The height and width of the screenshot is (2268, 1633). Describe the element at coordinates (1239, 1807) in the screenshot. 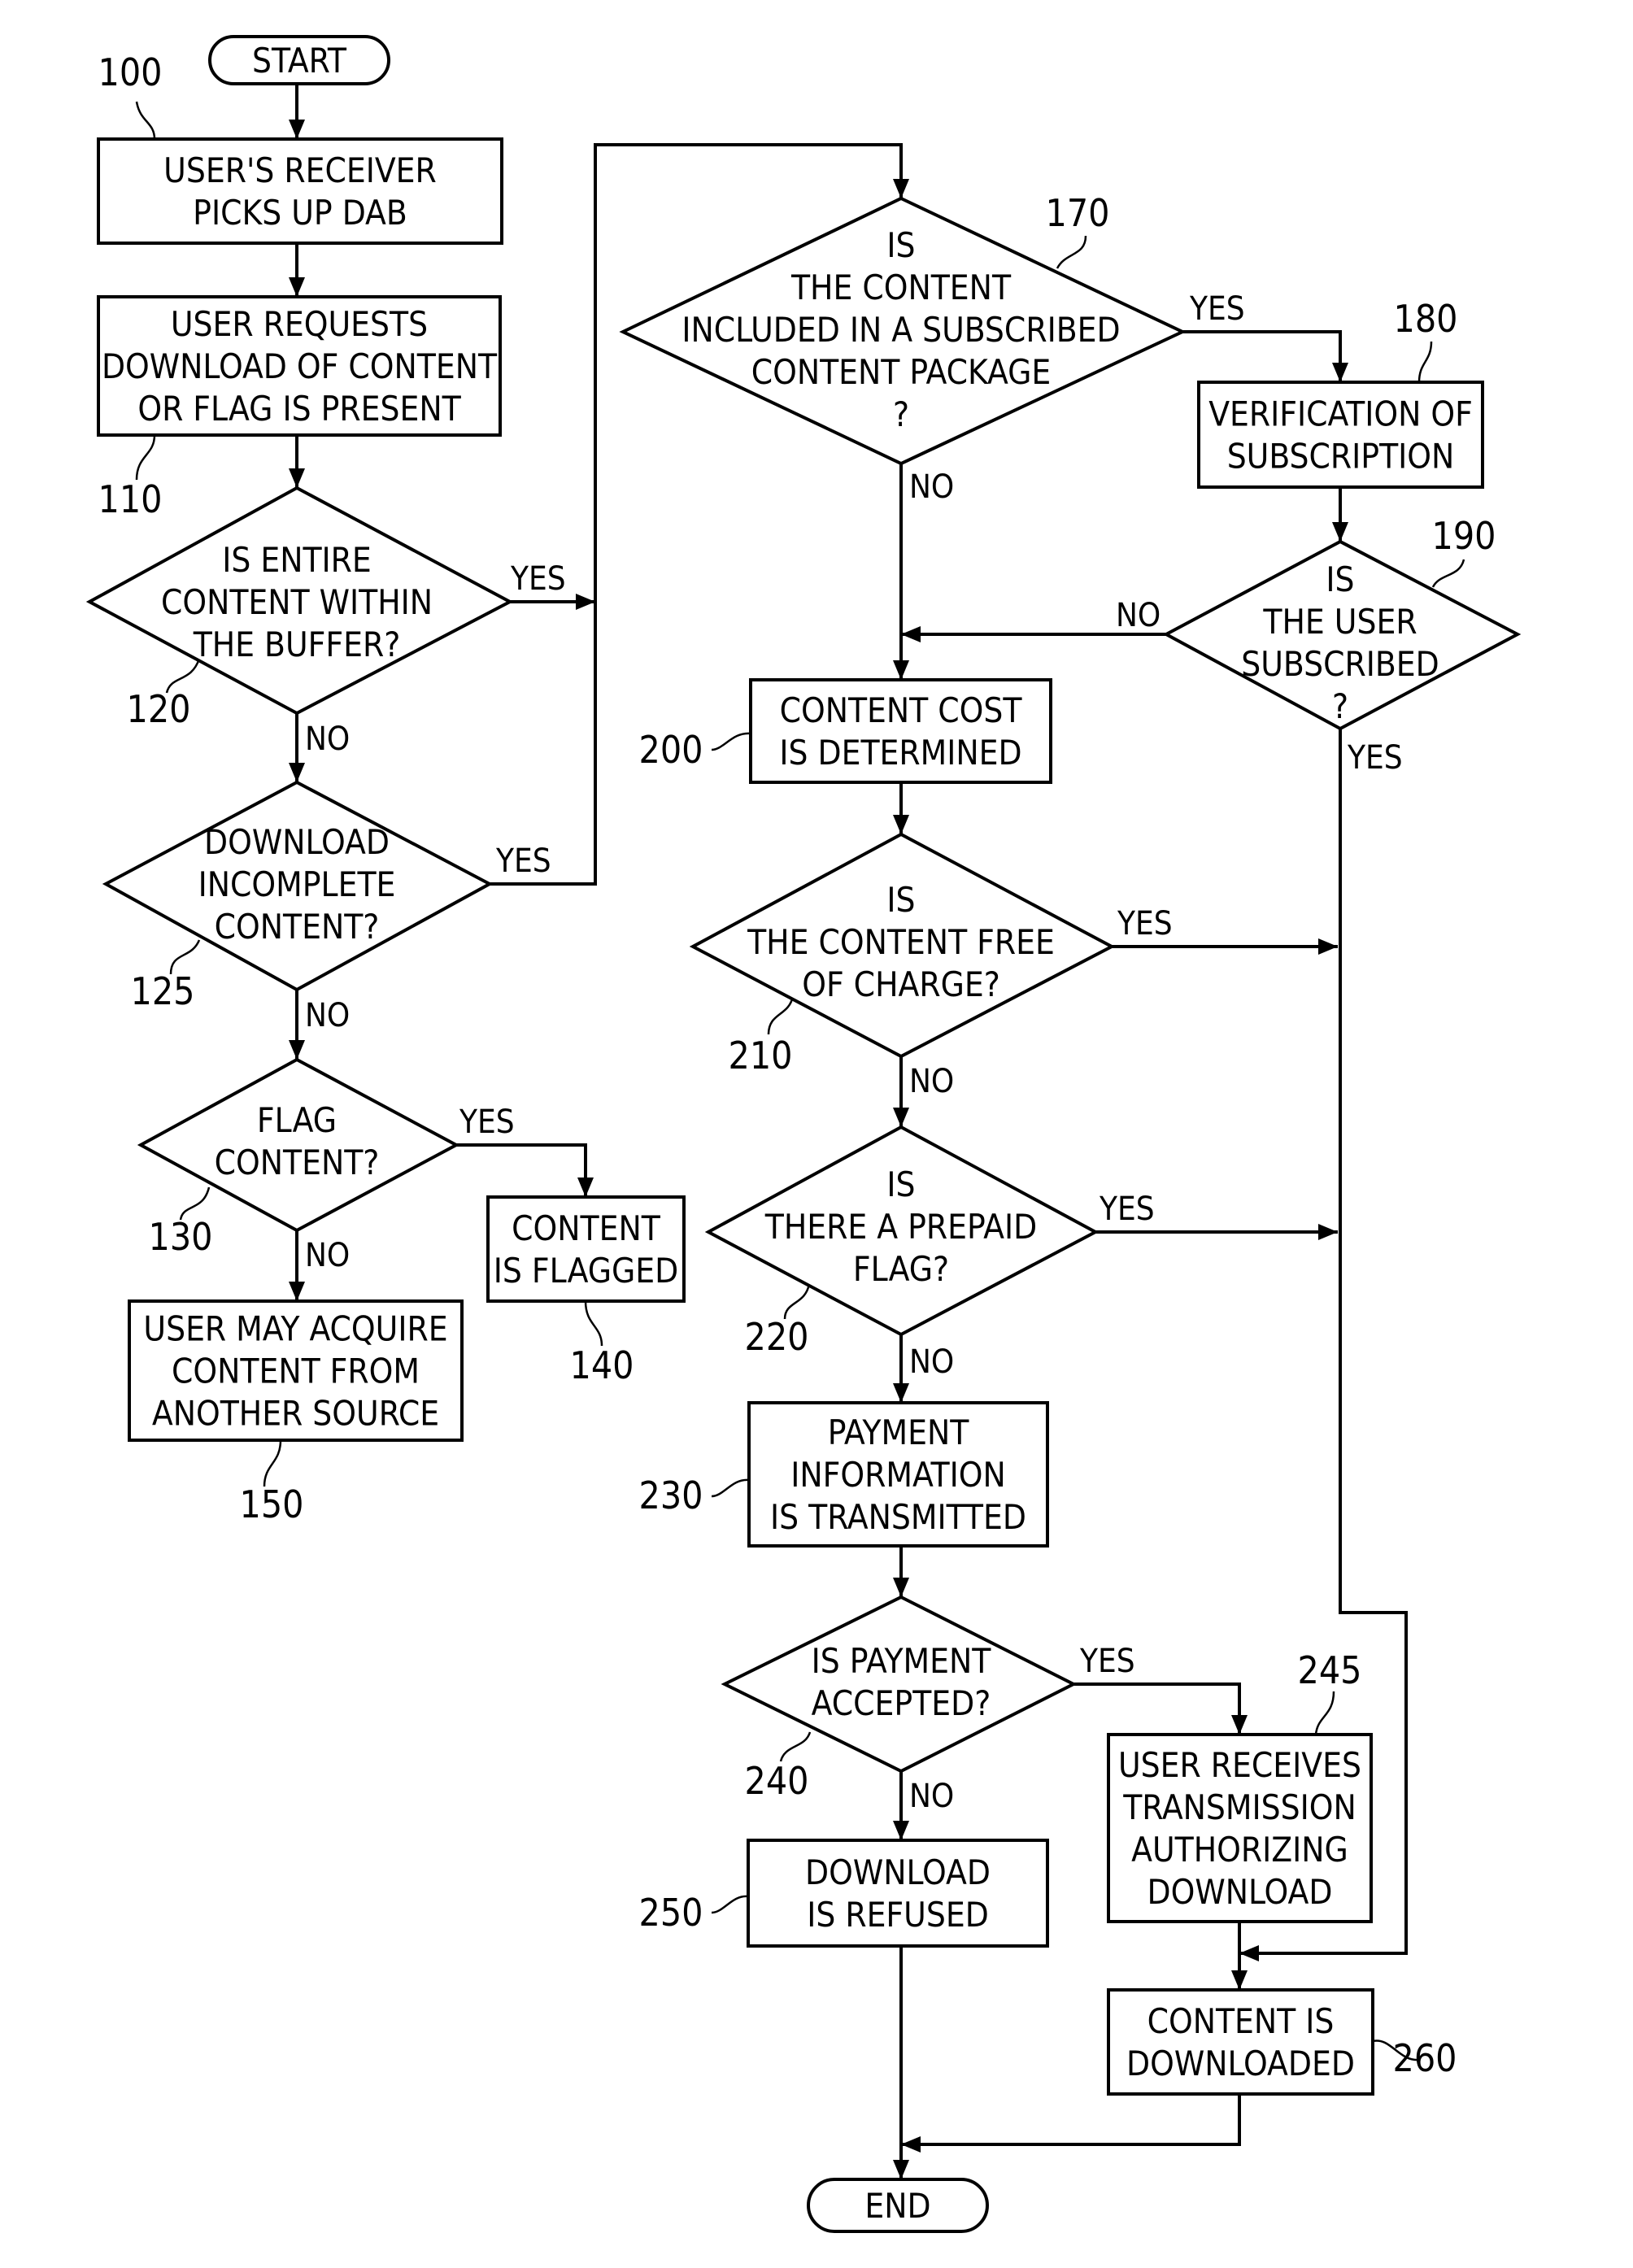

I see `node-245-text-line: TRANSMISSION` at that location.